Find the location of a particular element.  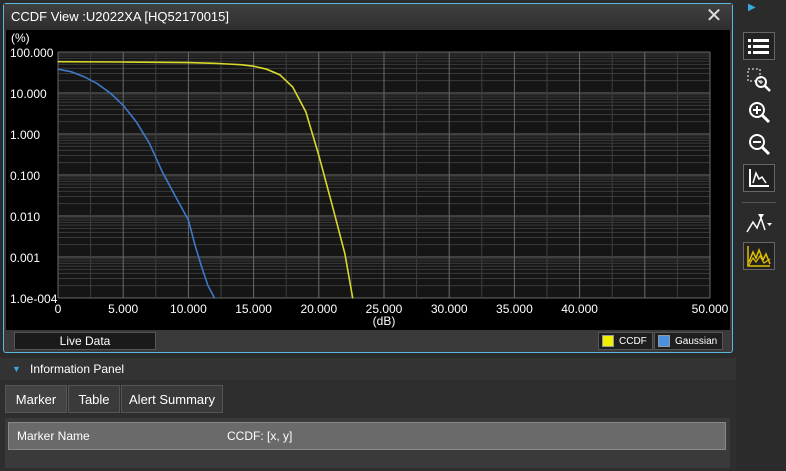

tab-alert-summary: Alert Summary is located at coordinates (172, 399).